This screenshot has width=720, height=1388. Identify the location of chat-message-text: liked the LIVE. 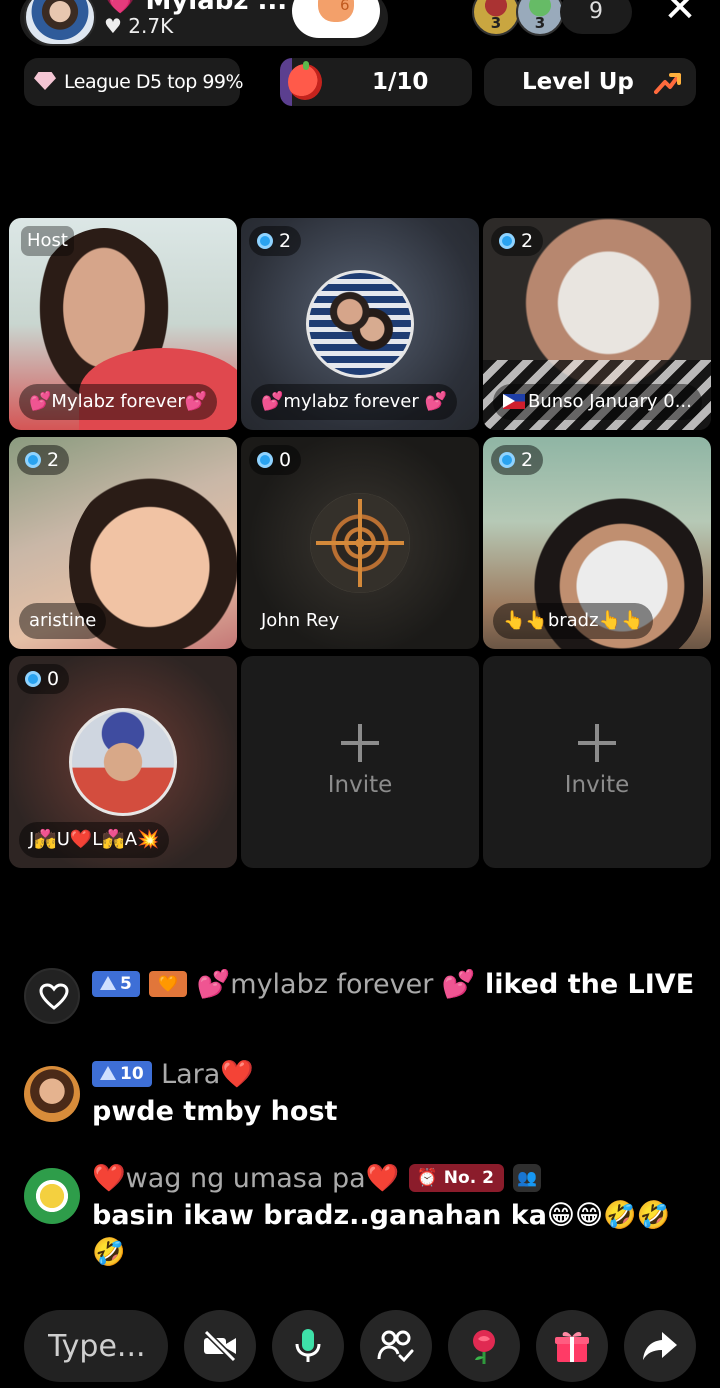
(589, 984).